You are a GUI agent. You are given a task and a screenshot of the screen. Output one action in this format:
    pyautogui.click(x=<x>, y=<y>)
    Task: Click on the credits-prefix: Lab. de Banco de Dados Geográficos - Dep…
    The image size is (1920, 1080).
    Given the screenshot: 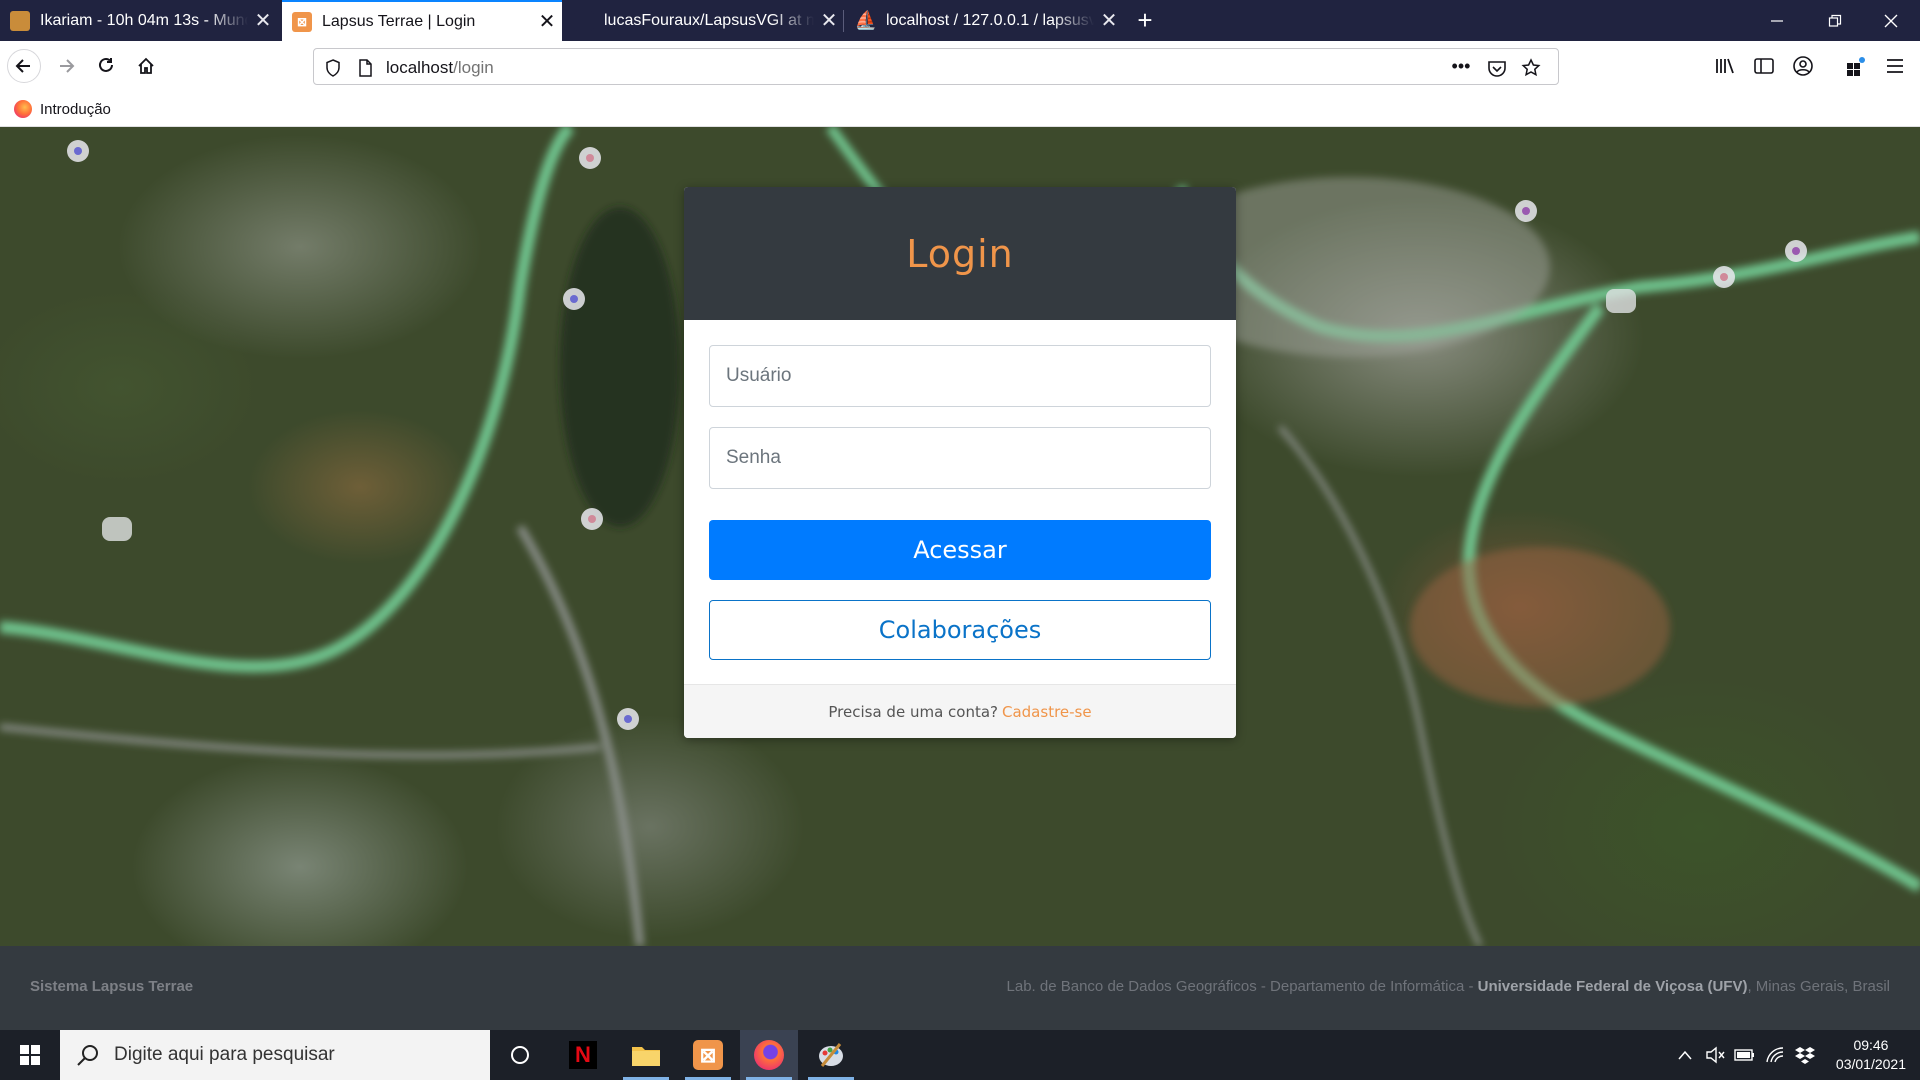 What is the action you would take?
    pyautogui.click(x=1242, y=986)
    